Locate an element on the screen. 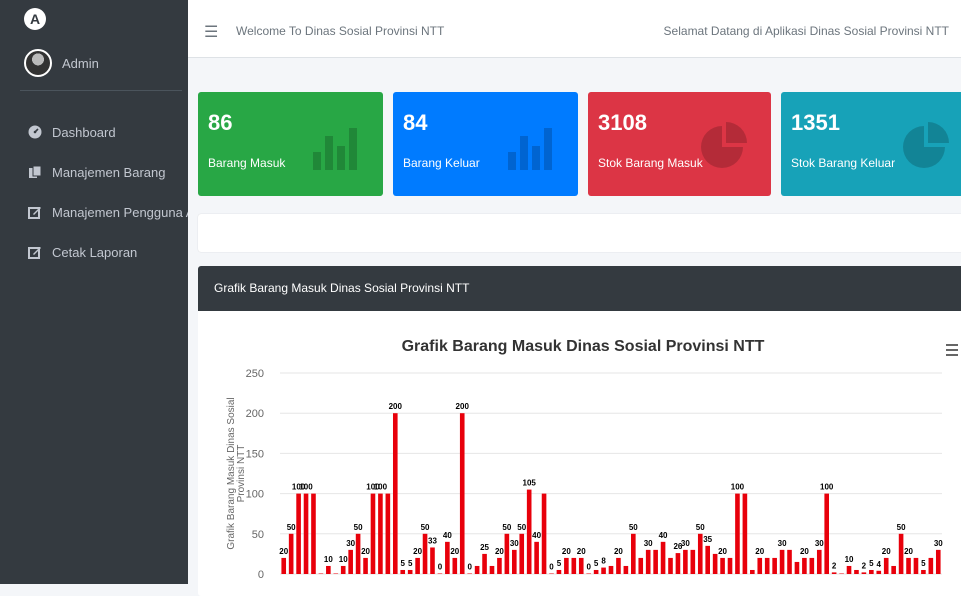 The height and width of the screenshot is (596, 961). sidebar-item-manajemen-barang: Manajemen Barang is located at coordinates (94, 172).